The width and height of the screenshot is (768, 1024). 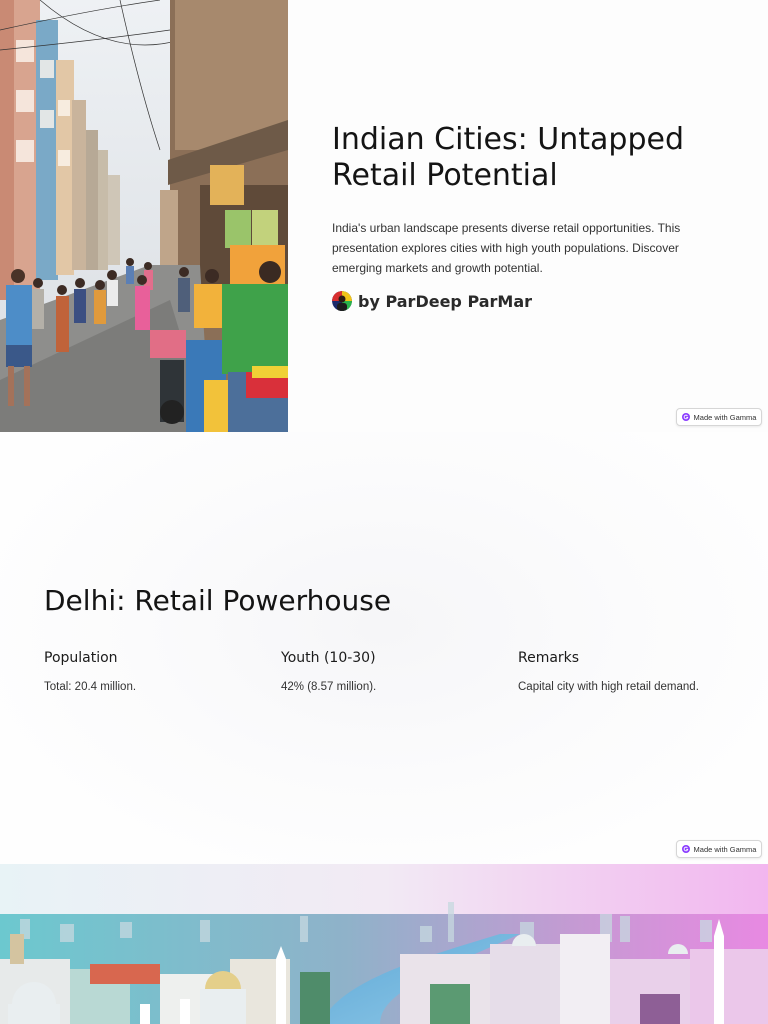 I want to click on author-byline: by ParDeep ParMar, so click(x=432, y=301).